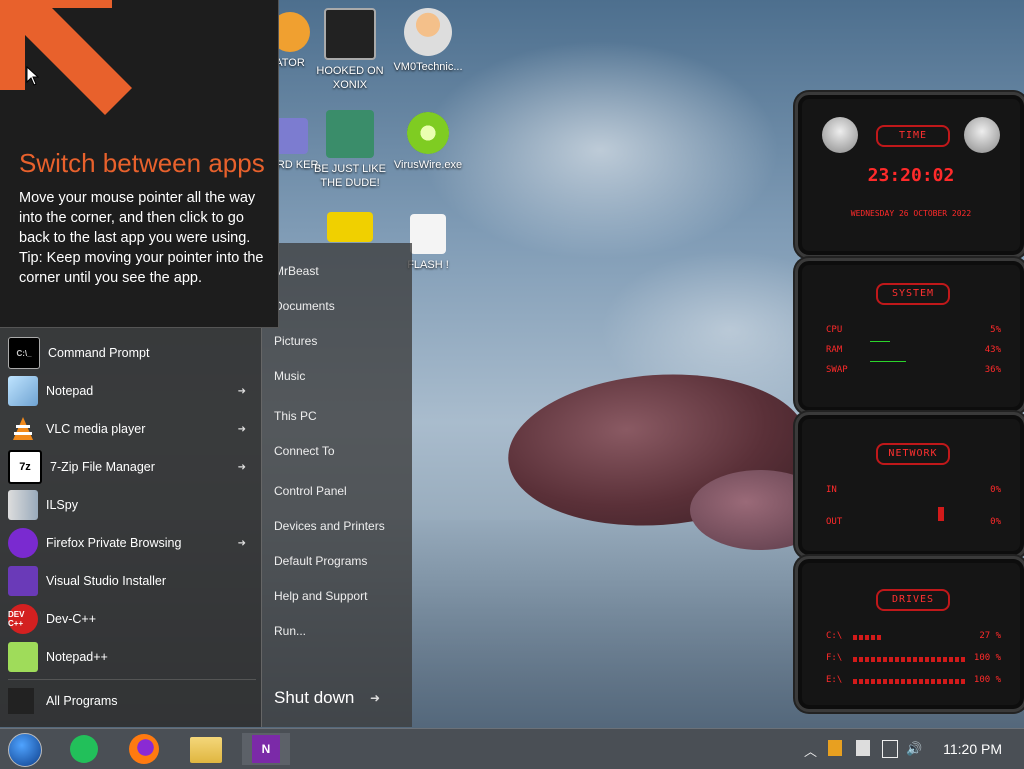 This screenshot has height=769, width=1024. What do you see at coordinates (835, 748) in the screenshot?
I see `flag-icon` at bounding box center [835, 748].